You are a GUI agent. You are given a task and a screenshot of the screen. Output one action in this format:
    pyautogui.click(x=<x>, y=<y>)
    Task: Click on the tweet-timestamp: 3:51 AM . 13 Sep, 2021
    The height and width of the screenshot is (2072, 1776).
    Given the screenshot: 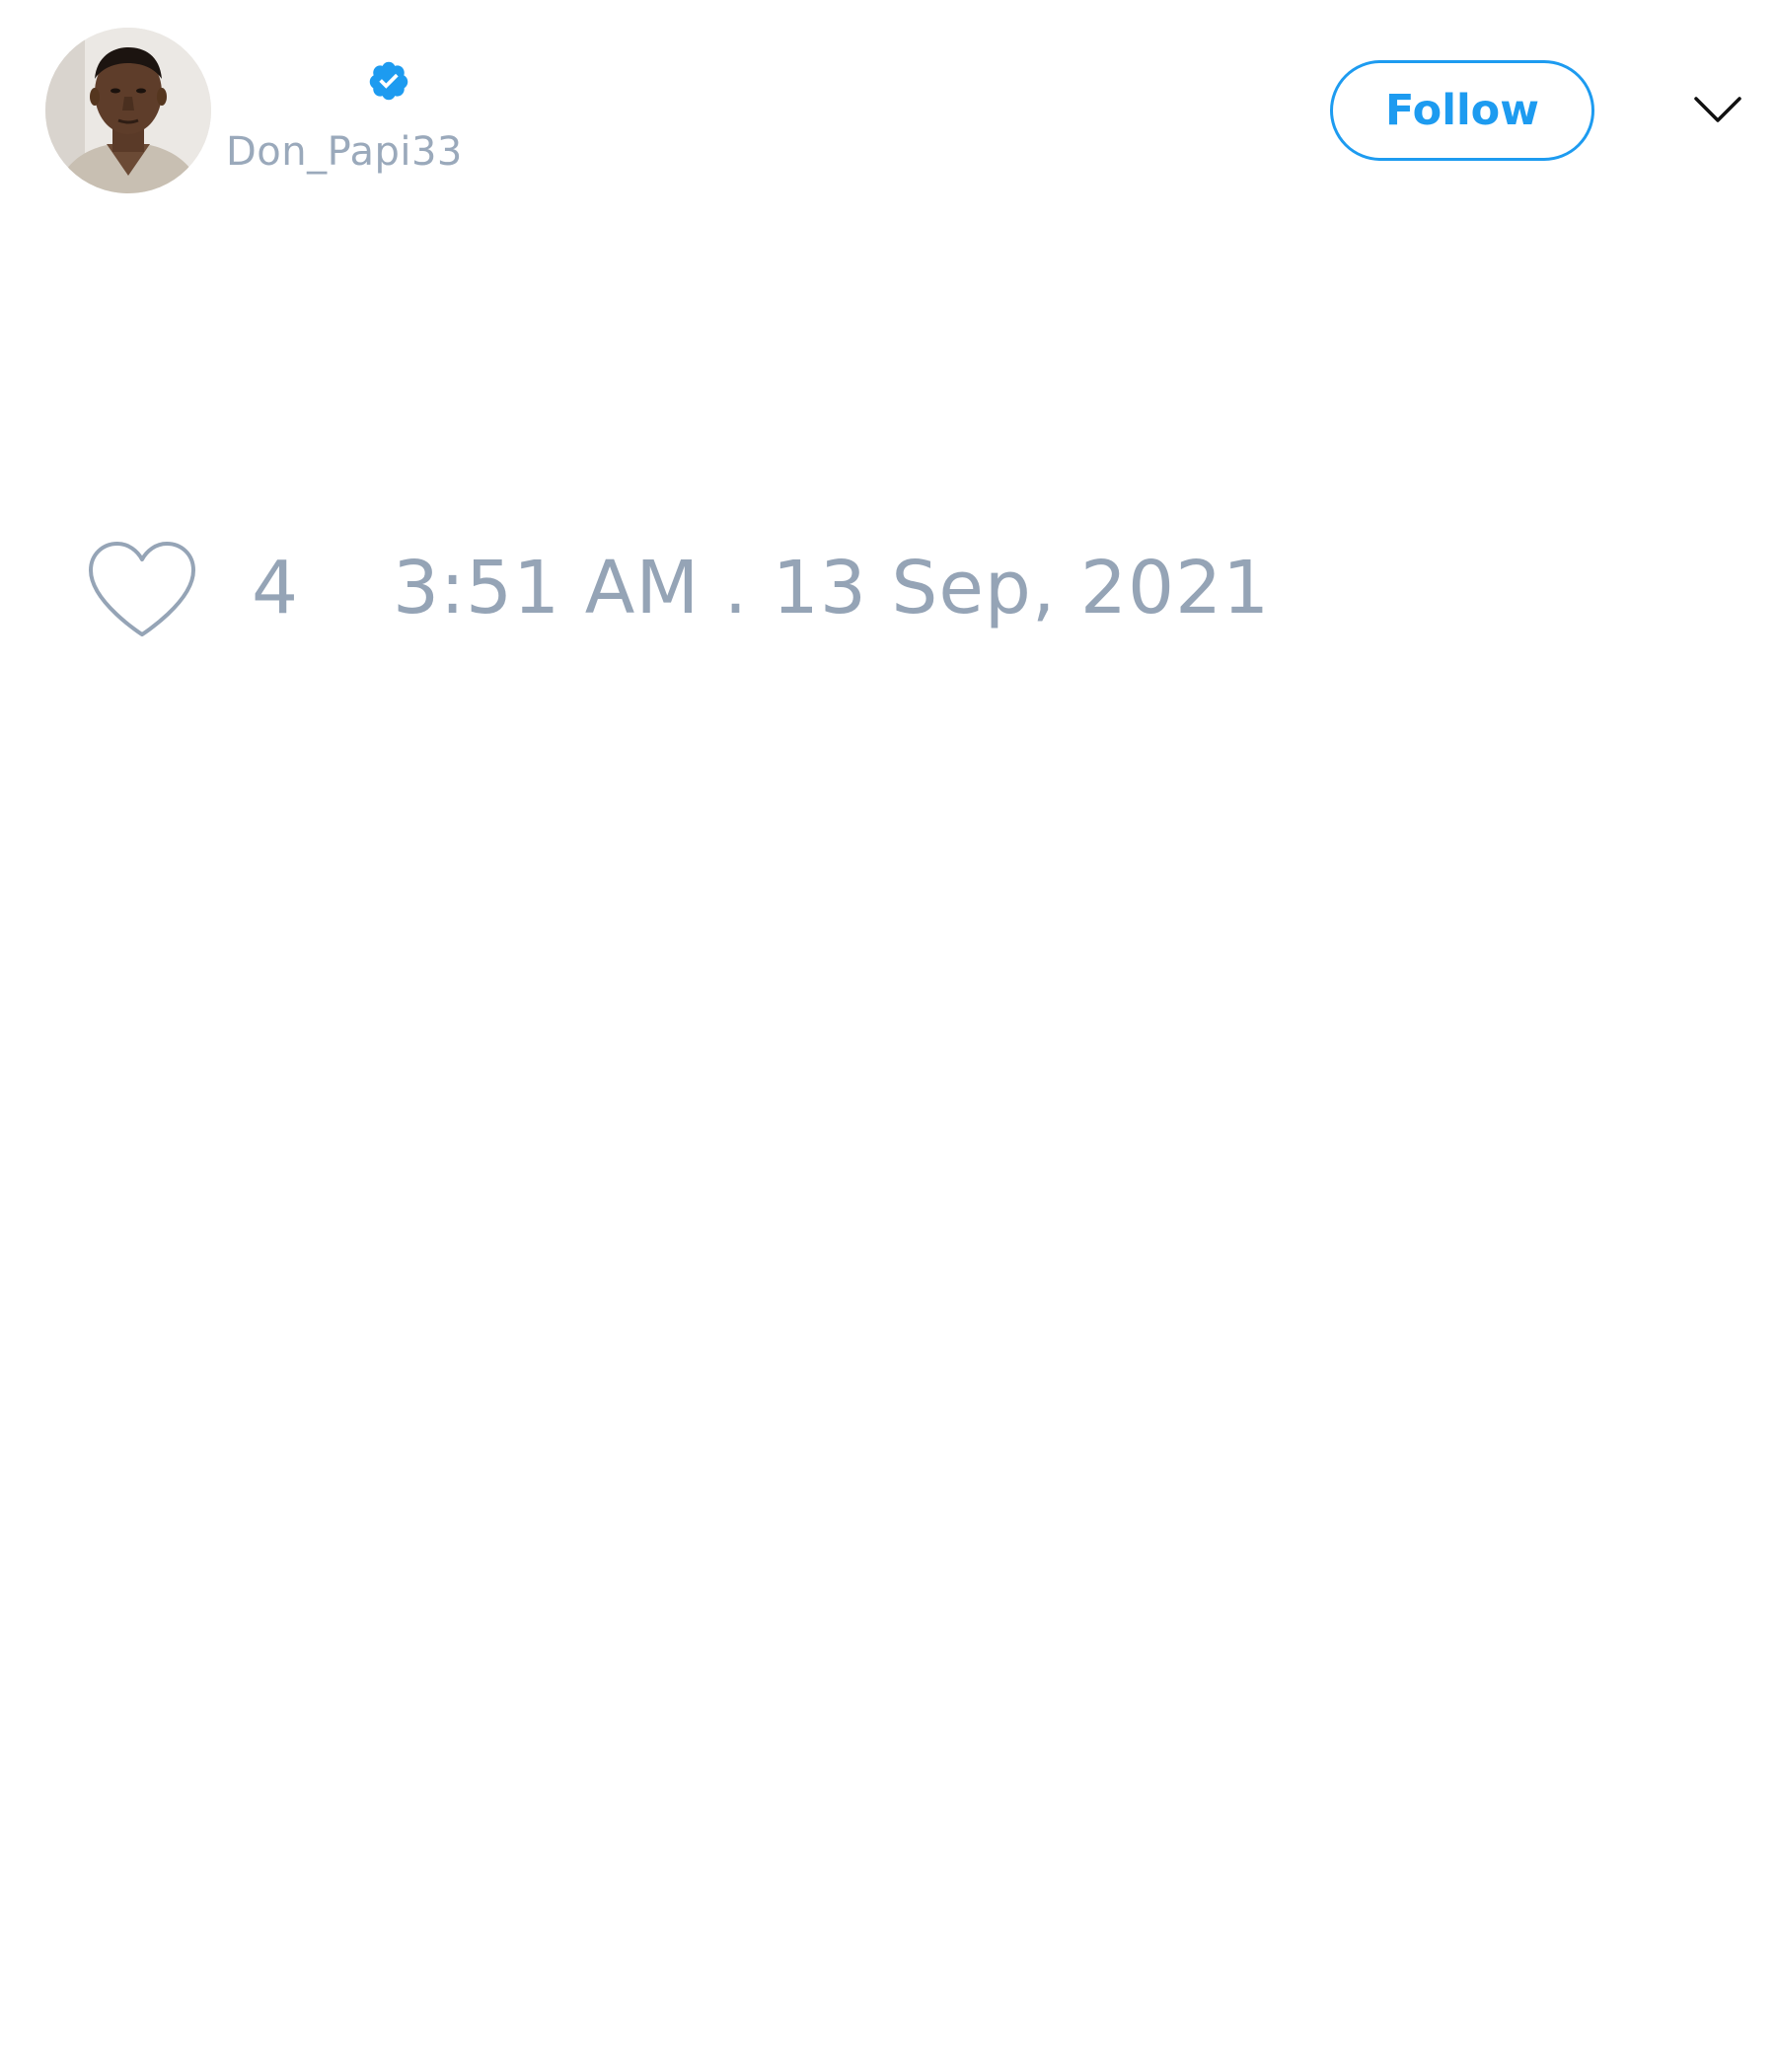 What is the action you would take?
    pyautogui.click(x=832, y=588)
    